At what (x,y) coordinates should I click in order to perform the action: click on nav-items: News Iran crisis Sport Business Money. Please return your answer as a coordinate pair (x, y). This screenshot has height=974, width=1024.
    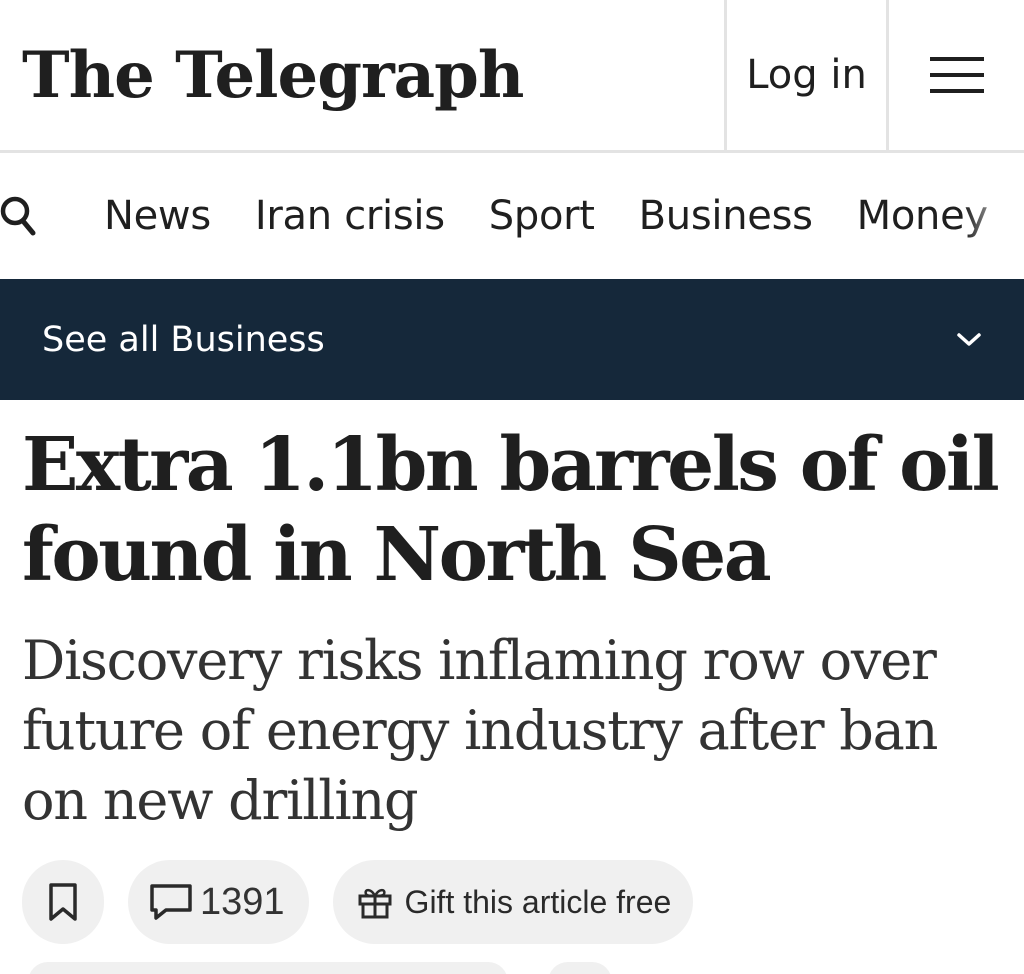
    Looking at the image, I should click on (543, 216).